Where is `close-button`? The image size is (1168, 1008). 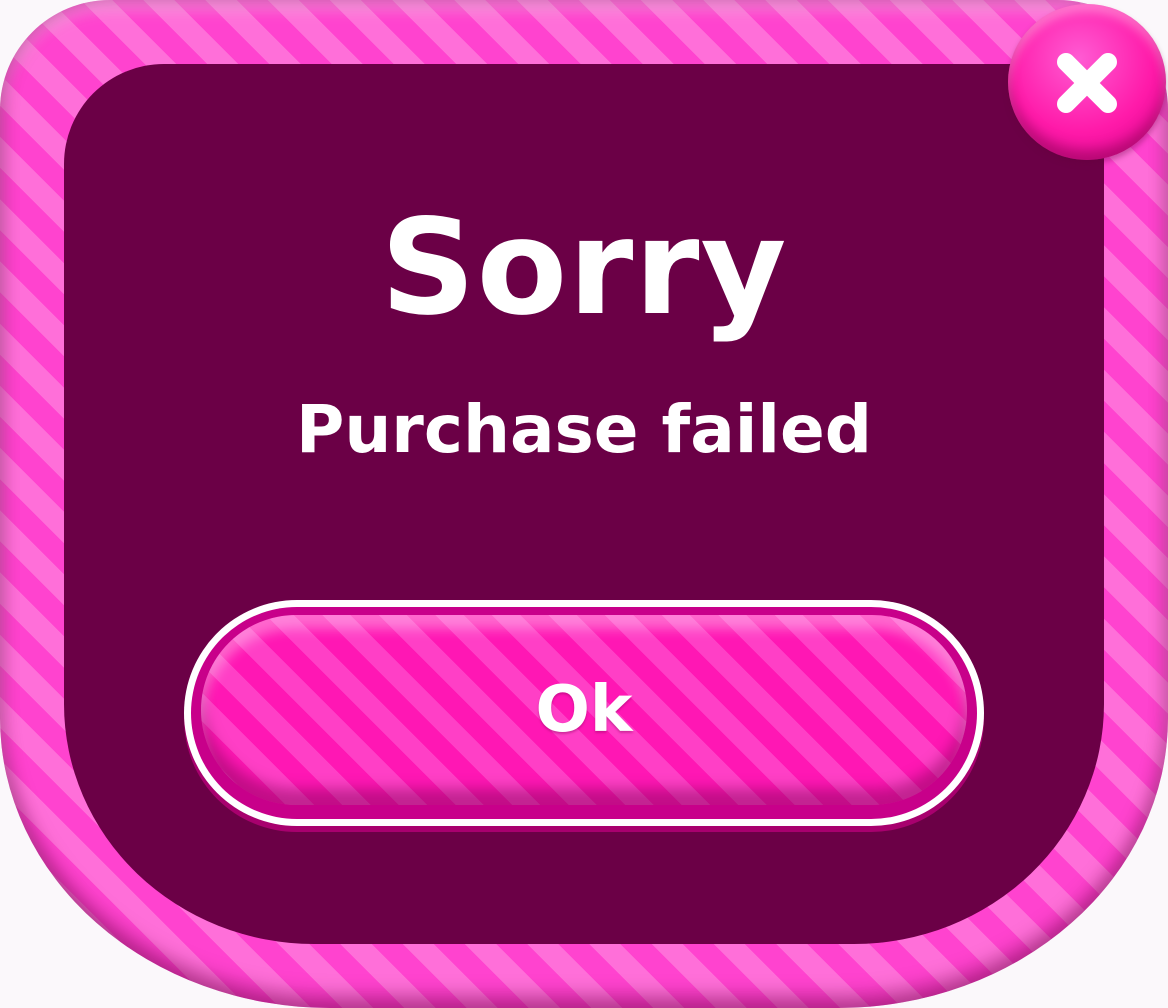 close-button is located at coordinates (1087, 82).